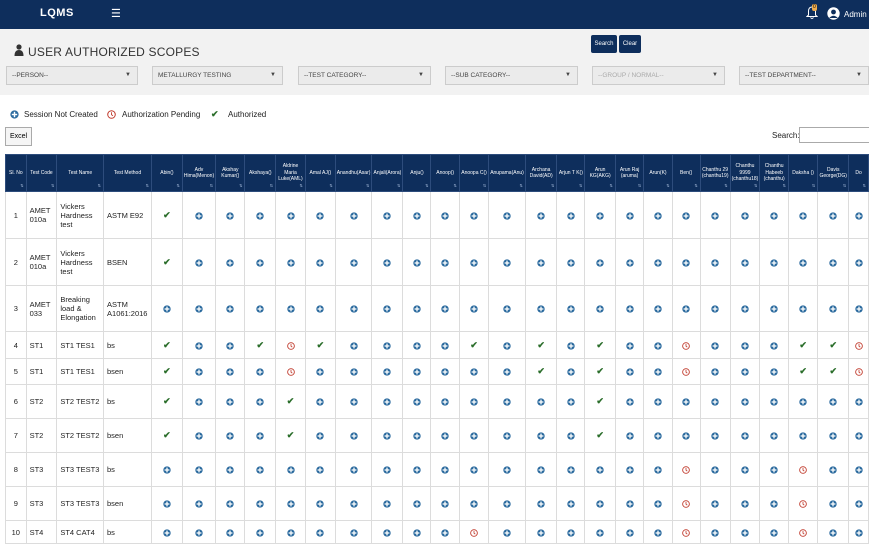  Describe the element at coordinates (230, 173) in the screenshot. I see `person-column-header: Akshay Kumar() ⇅` at that location.